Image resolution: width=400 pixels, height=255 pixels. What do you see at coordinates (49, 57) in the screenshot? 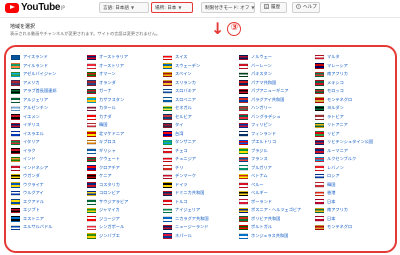
I see `region-item: アイスランド` at bounding box center [49, 57].